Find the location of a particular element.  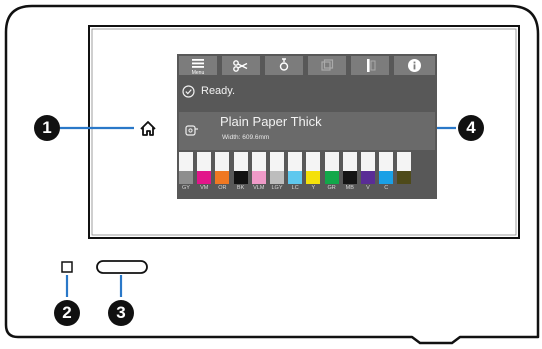

maintenance-icon is located at coordinates (284, 64).